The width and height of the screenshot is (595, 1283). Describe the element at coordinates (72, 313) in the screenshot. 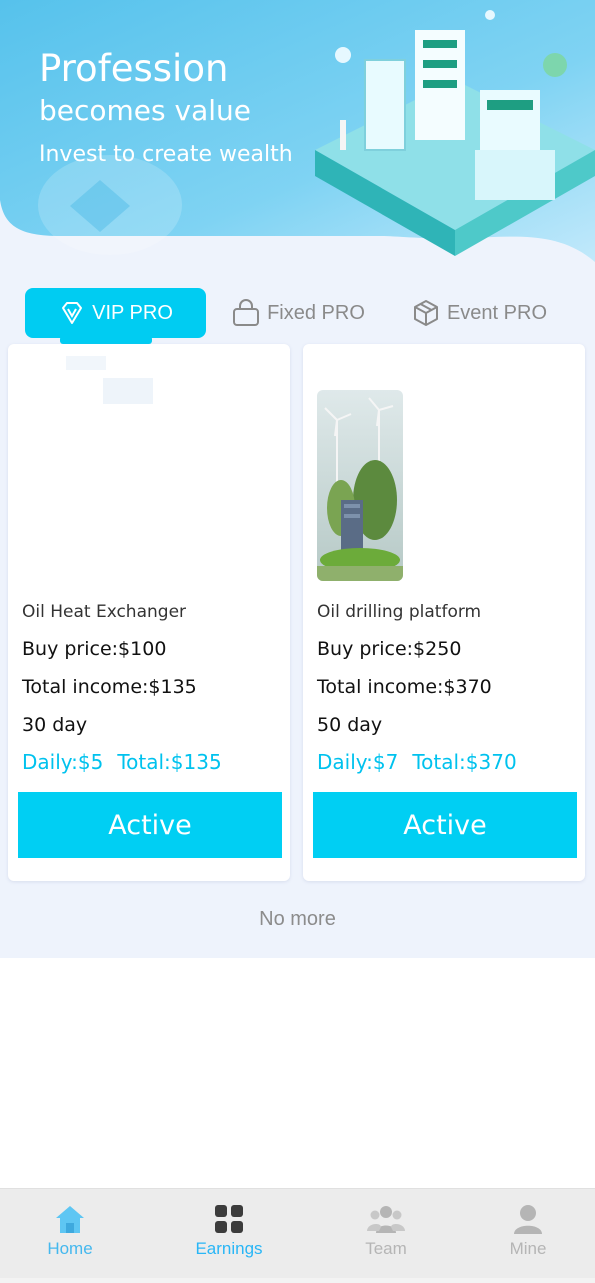

I see `diamond-v-icon` at that location.